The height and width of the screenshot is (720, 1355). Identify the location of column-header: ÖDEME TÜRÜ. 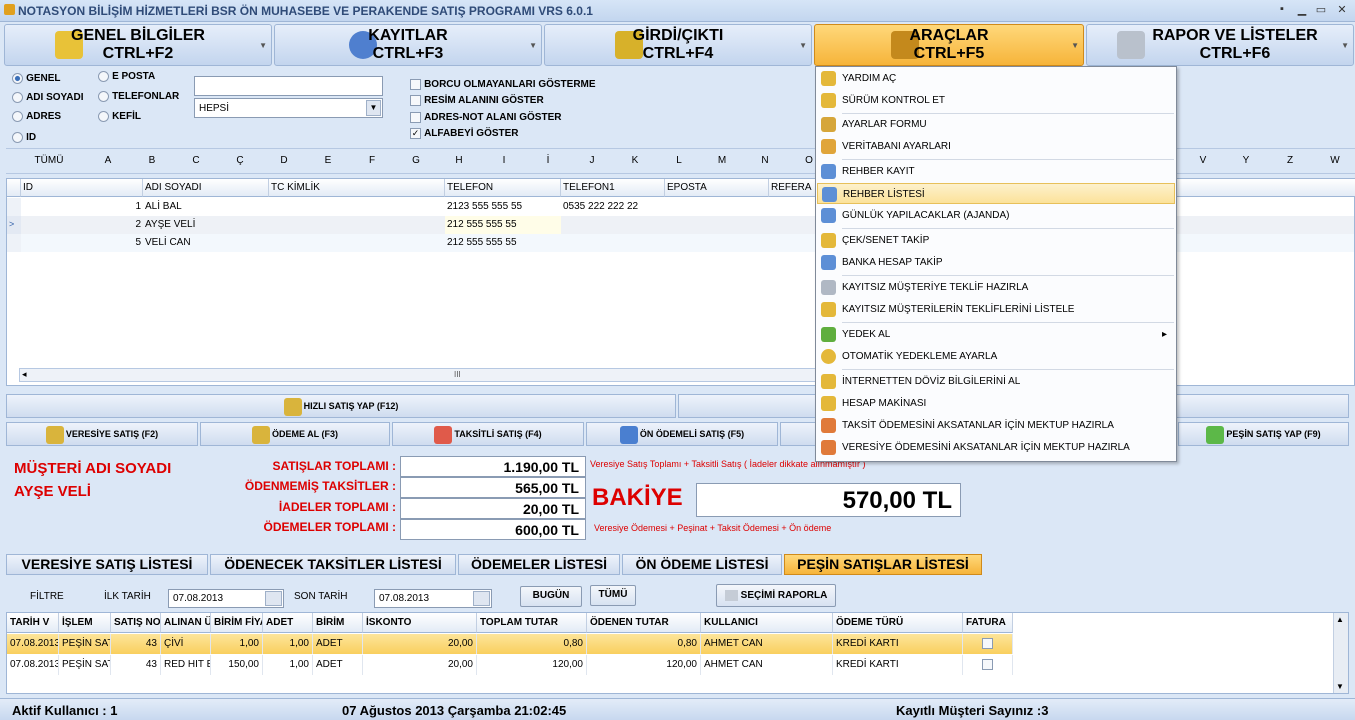
(898, 623).